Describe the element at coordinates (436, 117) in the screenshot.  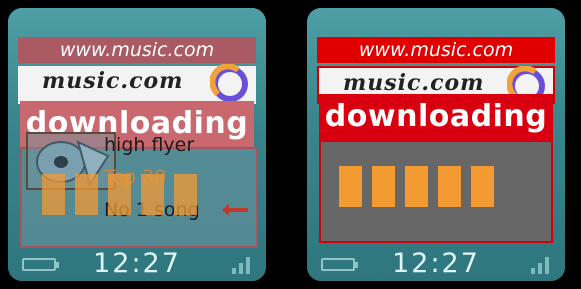
I see `downloading-title: downloading` at that location.